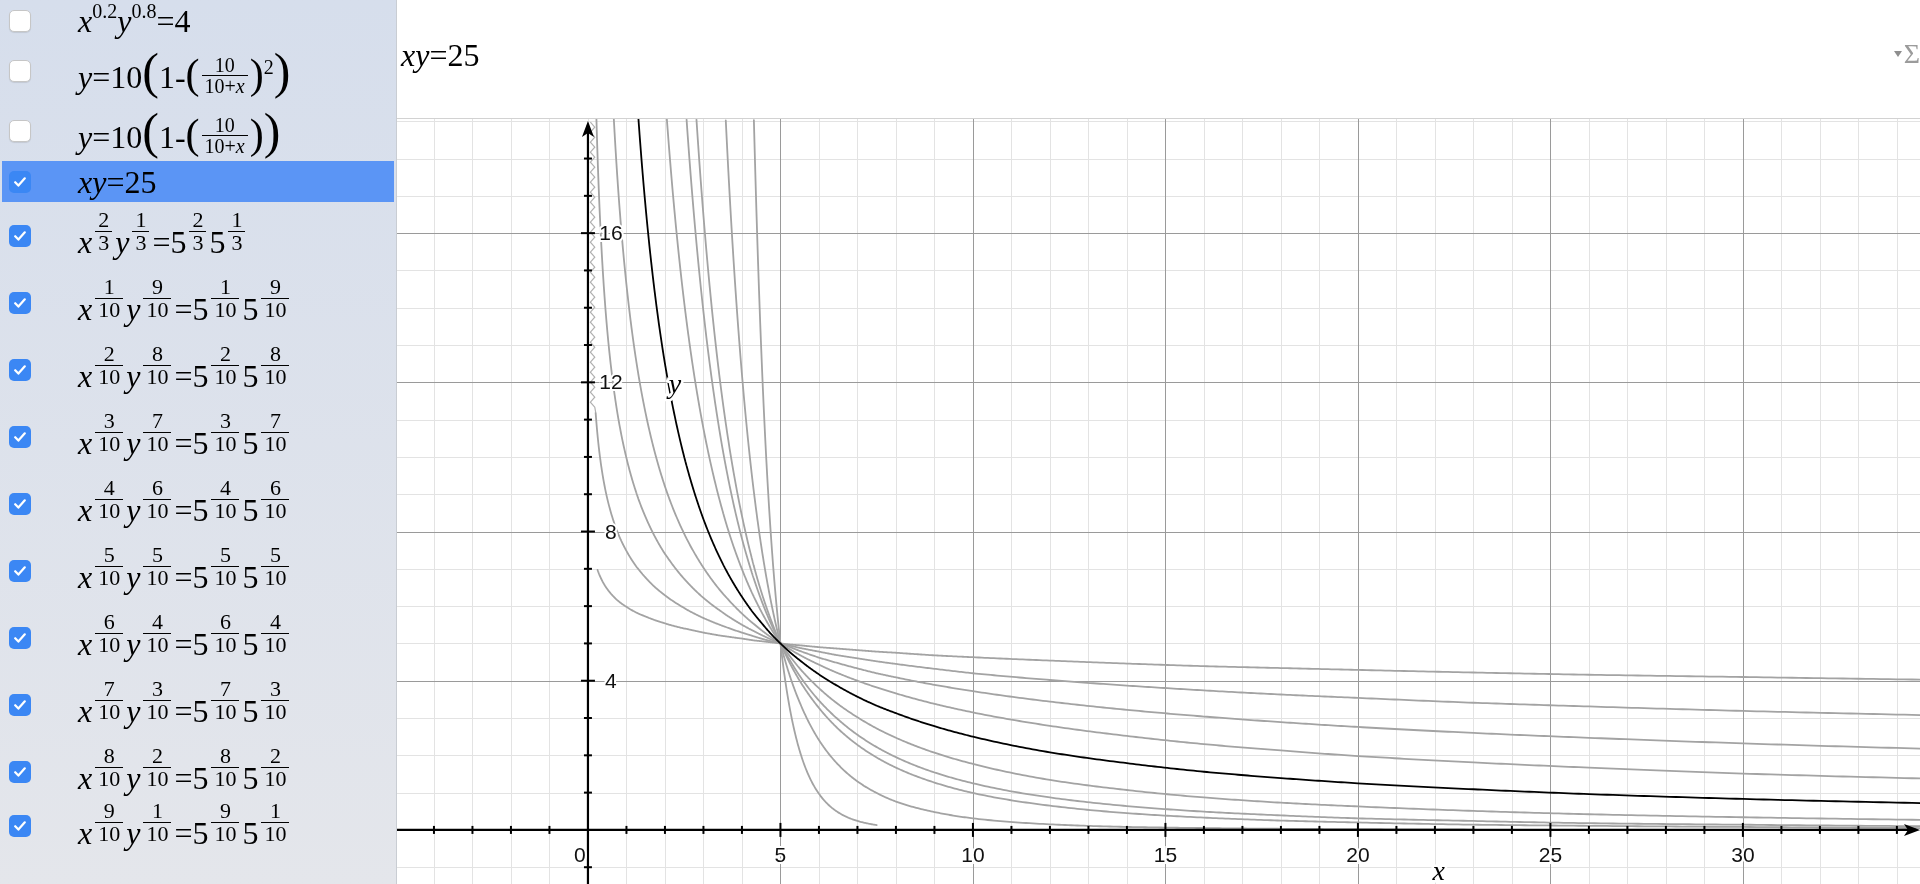 The height and width of the screenshot is (884, 1920). What do you see at coordinates (1358, 854) in the screenshot?
I see `tick-label: 20` at bounding box center [1358, 854].